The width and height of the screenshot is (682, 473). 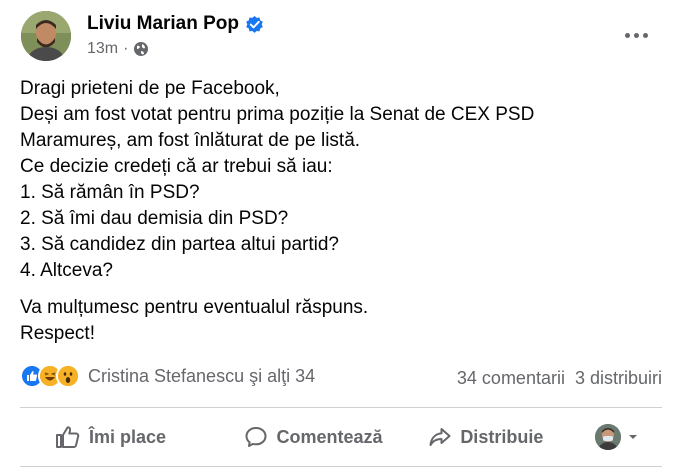 What do you see at coordinates (201, 376) in the screenshot?
I see `reaction-names: Cristina Stefanescu şi alţi 34` at bounding box center [201, 376].